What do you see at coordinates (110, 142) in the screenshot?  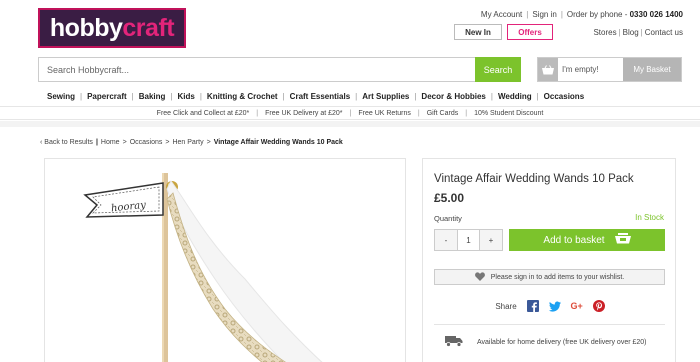 I see `breadcrumb-home: Home` at bounding box center [110, 142].